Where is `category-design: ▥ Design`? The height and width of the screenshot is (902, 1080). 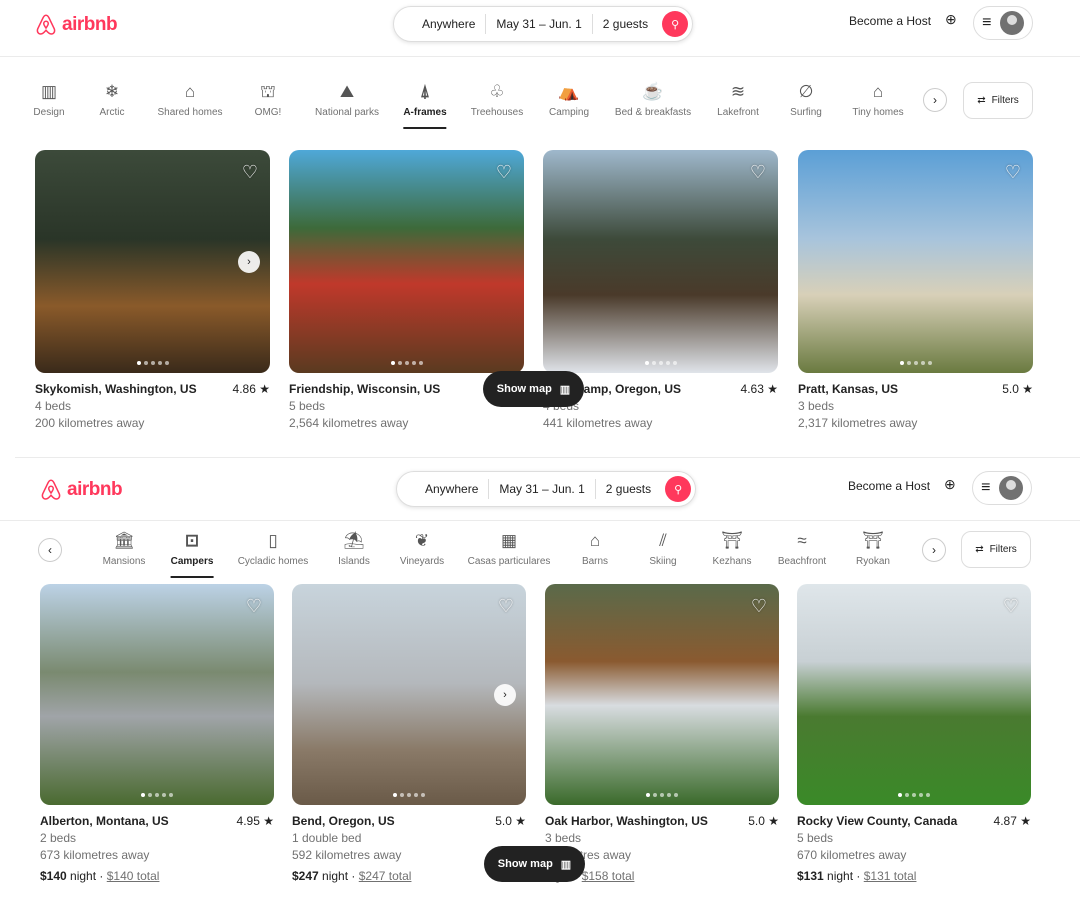
category-design: ▥ Design is located at coordinates (48, 100).